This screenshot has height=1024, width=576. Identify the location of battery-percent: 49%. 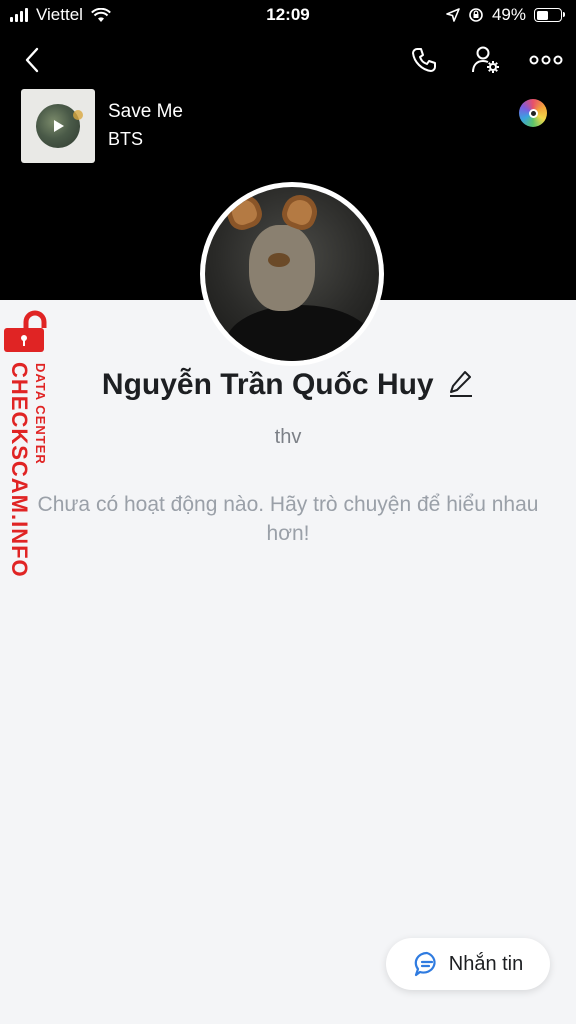
(508, 14).